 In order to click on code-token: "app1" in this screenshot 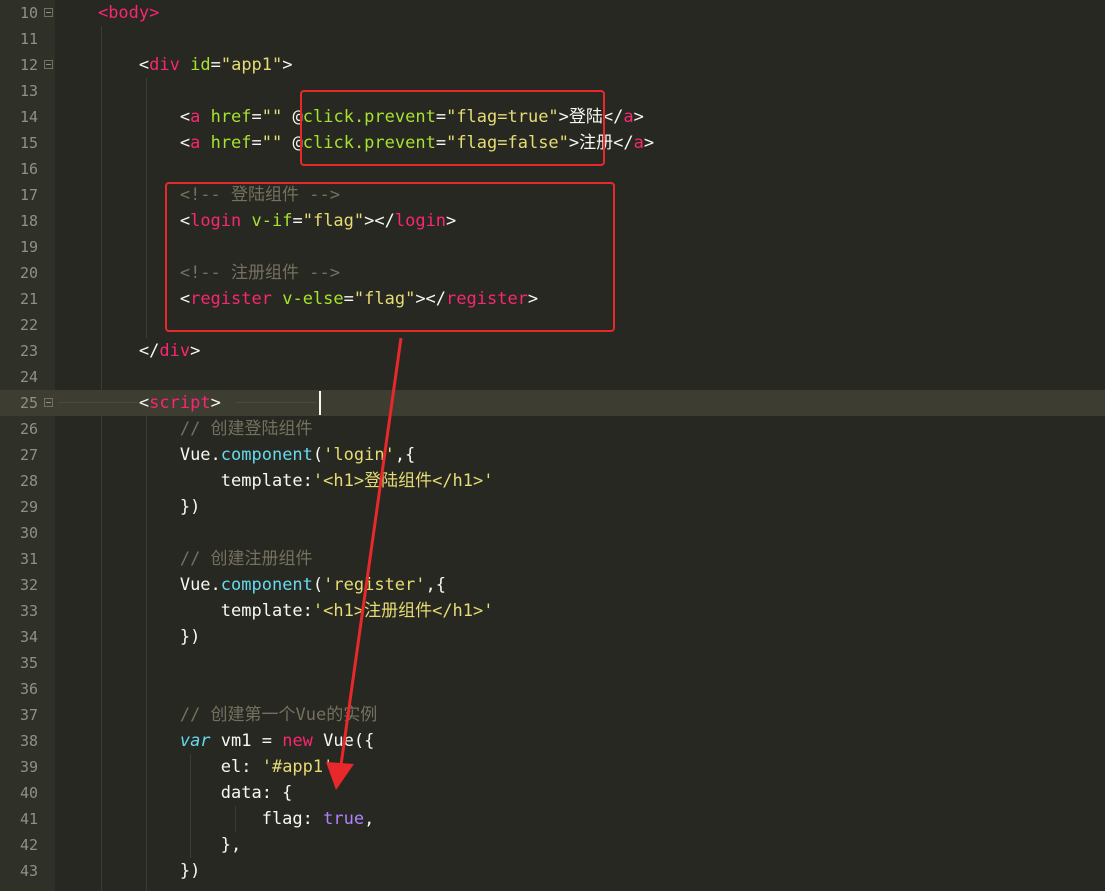, I will do `click(251, 65)`.